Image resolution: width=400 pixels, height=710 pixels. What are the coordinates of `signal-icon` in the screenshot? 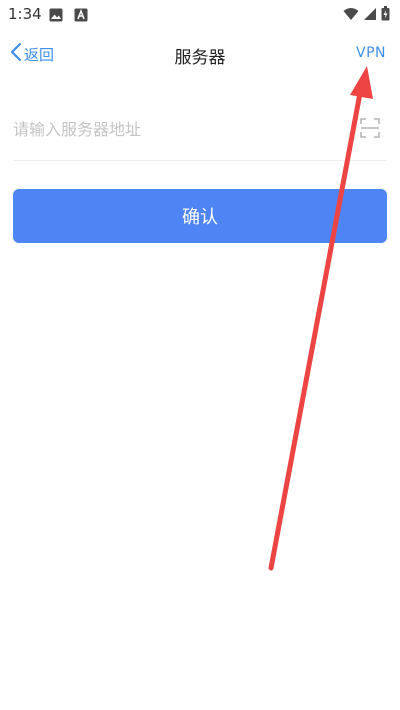 It's located at (370, 15).